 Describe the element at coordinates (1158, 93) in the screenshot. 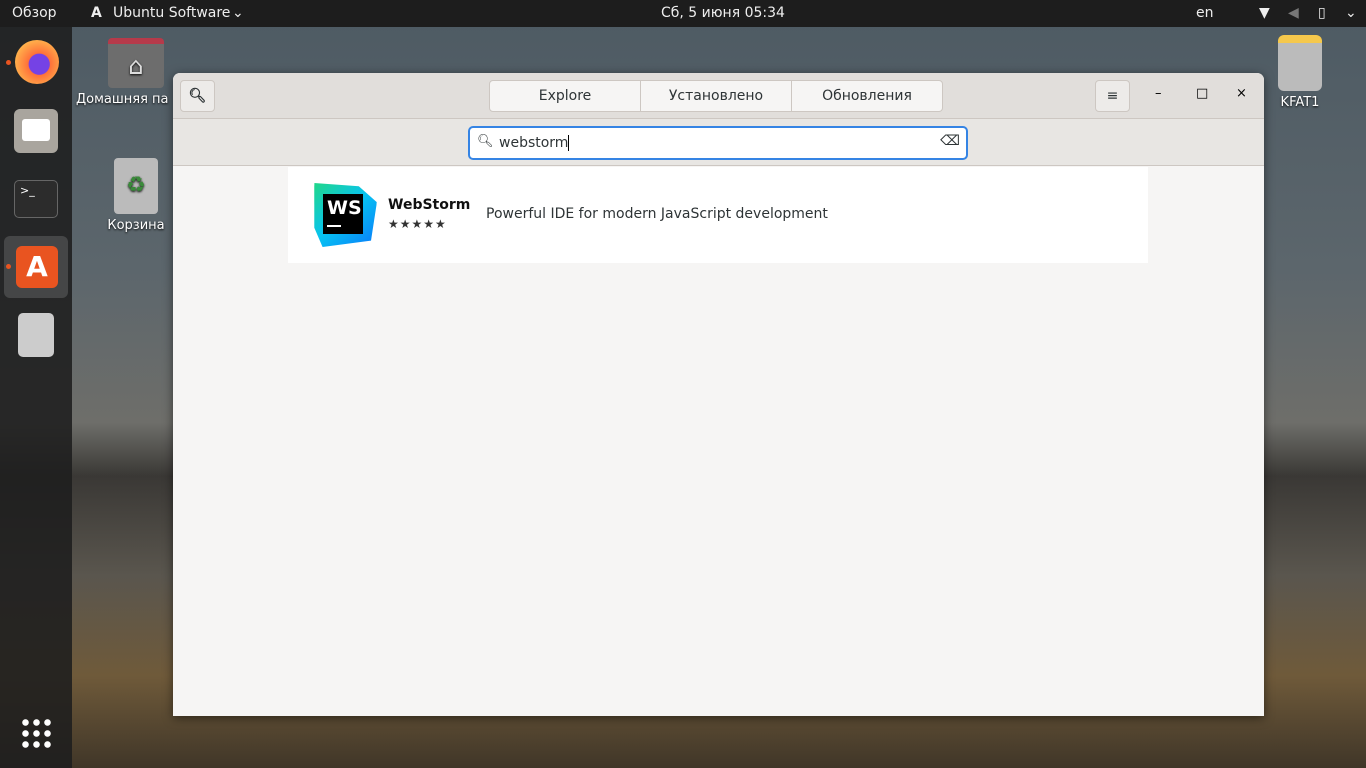

I see `minimize-button: –` at that location.